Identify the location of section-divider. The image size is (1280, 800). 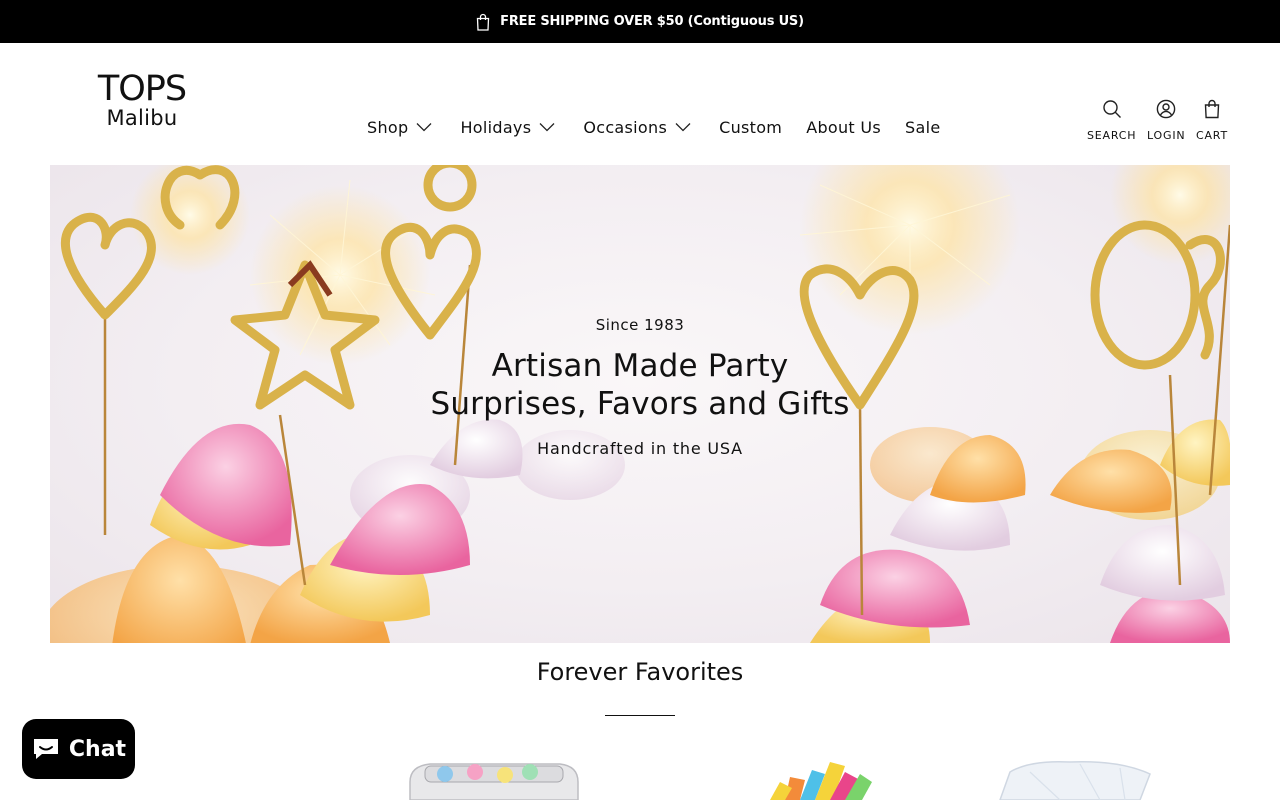
(640, 715).